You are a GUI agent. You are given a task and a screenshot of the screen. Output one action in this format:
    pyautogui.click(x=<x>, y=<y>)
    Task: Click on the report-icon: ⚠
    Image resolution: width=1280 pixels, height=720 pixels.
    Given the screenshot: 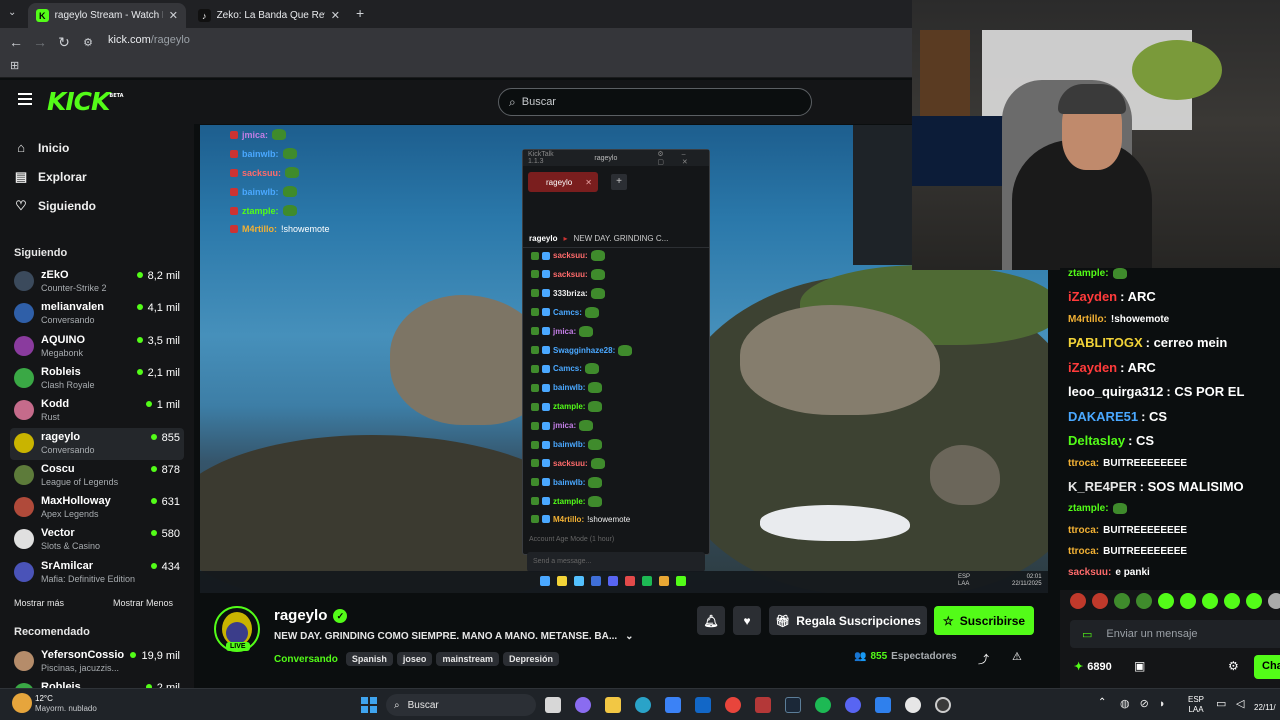 What is the action you would take?
    pyautogui.click(x=1017, y=656)
    